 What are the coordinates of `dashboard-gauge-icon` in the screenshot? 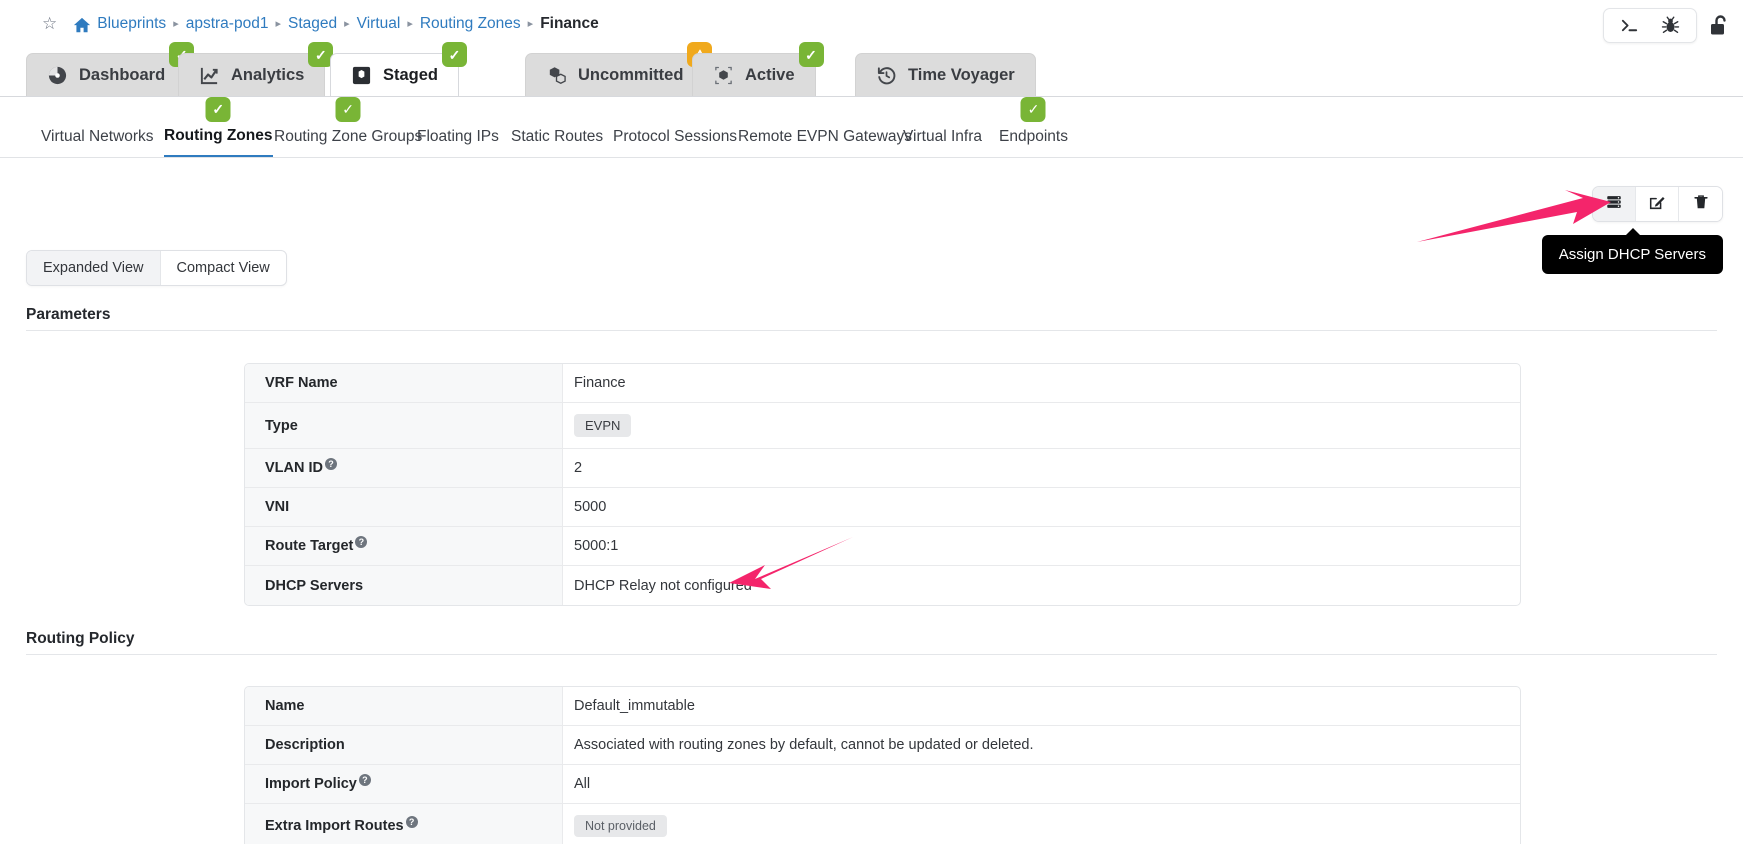 It's located at (57, 75).